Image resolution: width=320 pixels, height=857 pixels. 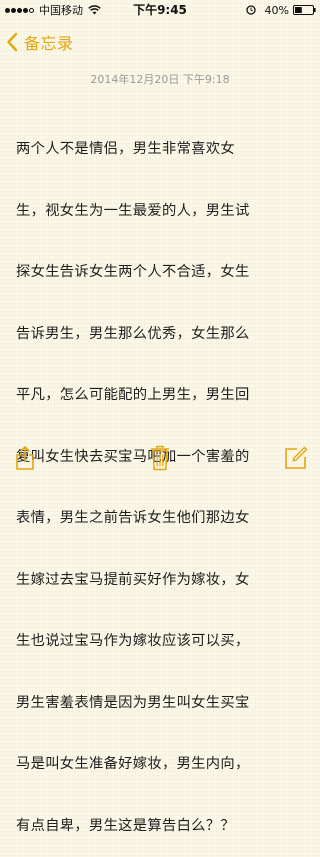 I want to click on note-line: 有点自卑，男生这是算告白么？？, so click(x=125, y=825).